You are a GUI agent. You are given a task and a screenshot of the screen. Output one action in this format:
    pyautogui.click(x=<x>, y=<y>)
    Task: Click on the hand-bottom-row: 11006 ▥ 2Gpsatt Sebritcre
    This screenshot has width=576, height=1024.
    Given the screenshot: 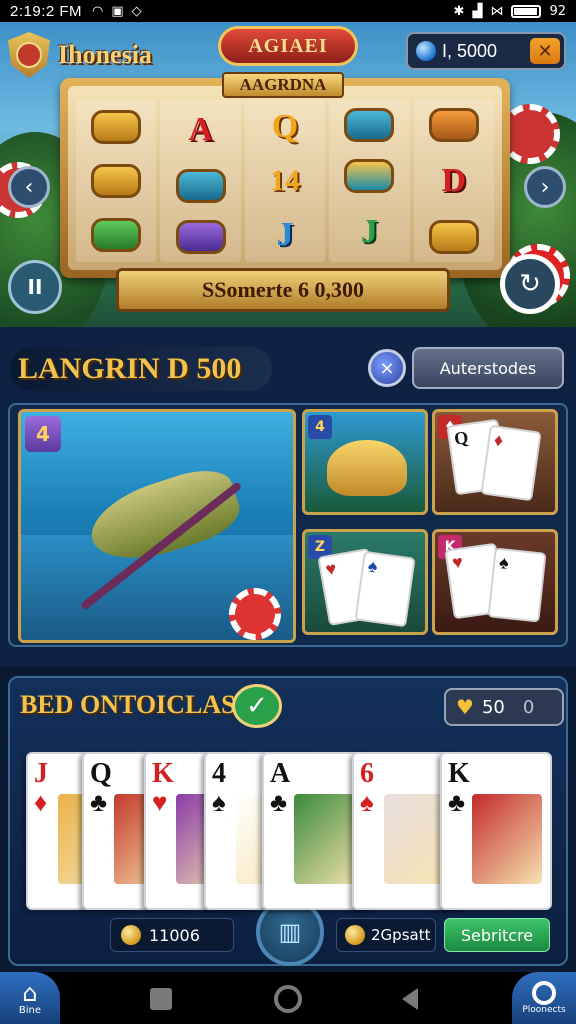 What is the action you would take?
    pyautogui.click(x=290, y=932)
    